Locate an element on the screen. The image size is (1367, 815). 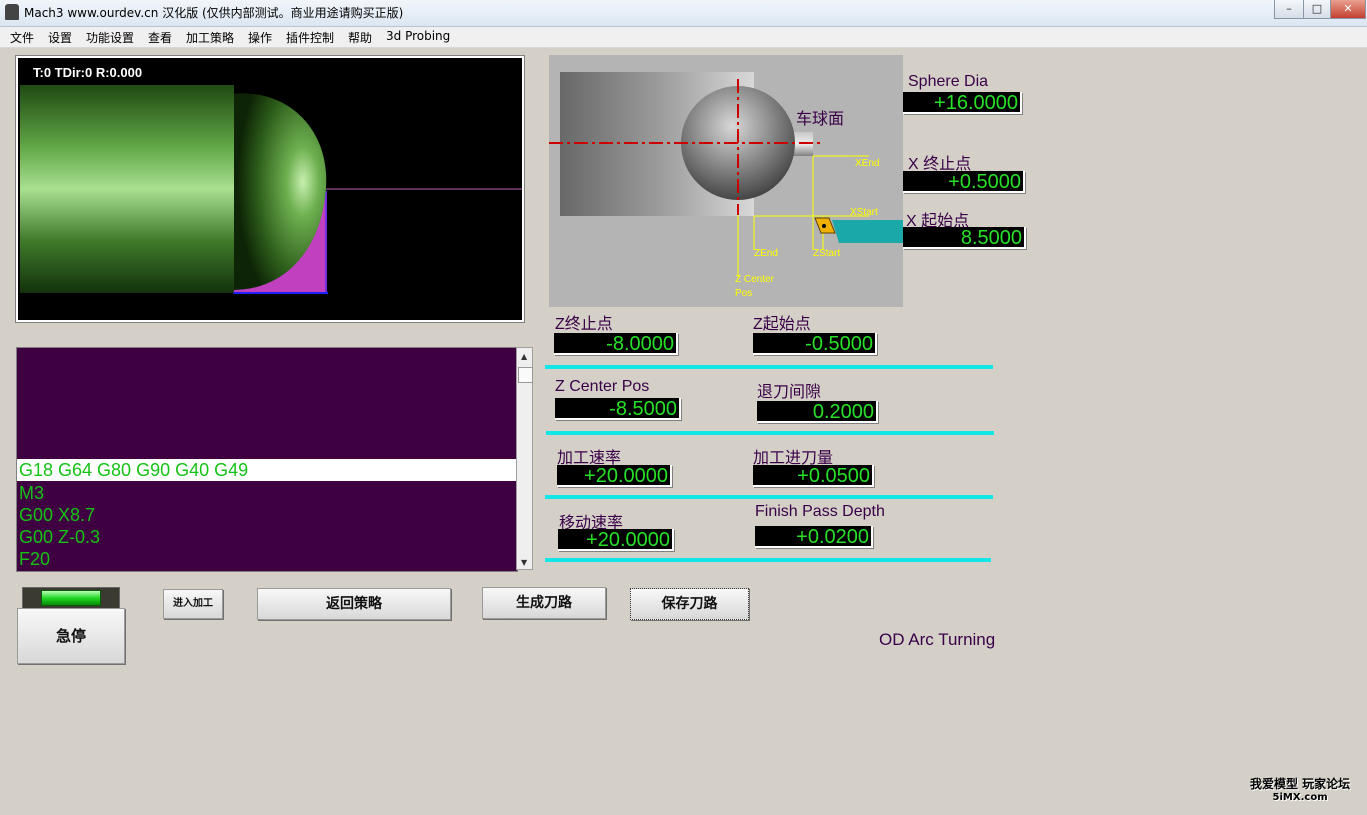
xstart-label: XStart is located at coordinates (864, 212).